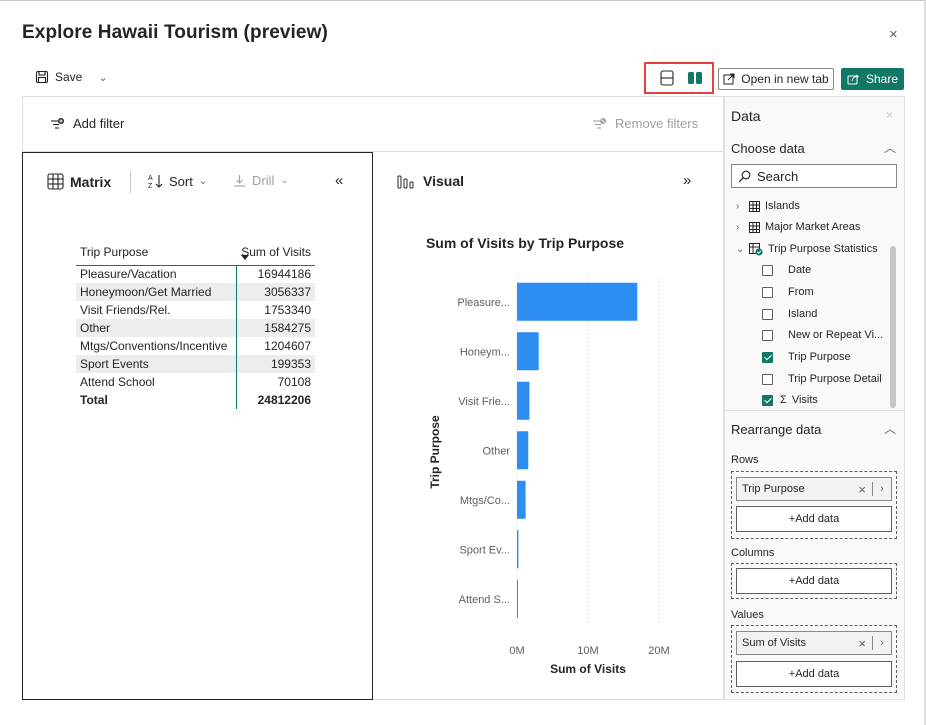 The height and width of the screenshot is (725, 926). Describe the element at coordinates (774, 643) in the screenshot. I see `pill-label: Sum of Visits` at that location.